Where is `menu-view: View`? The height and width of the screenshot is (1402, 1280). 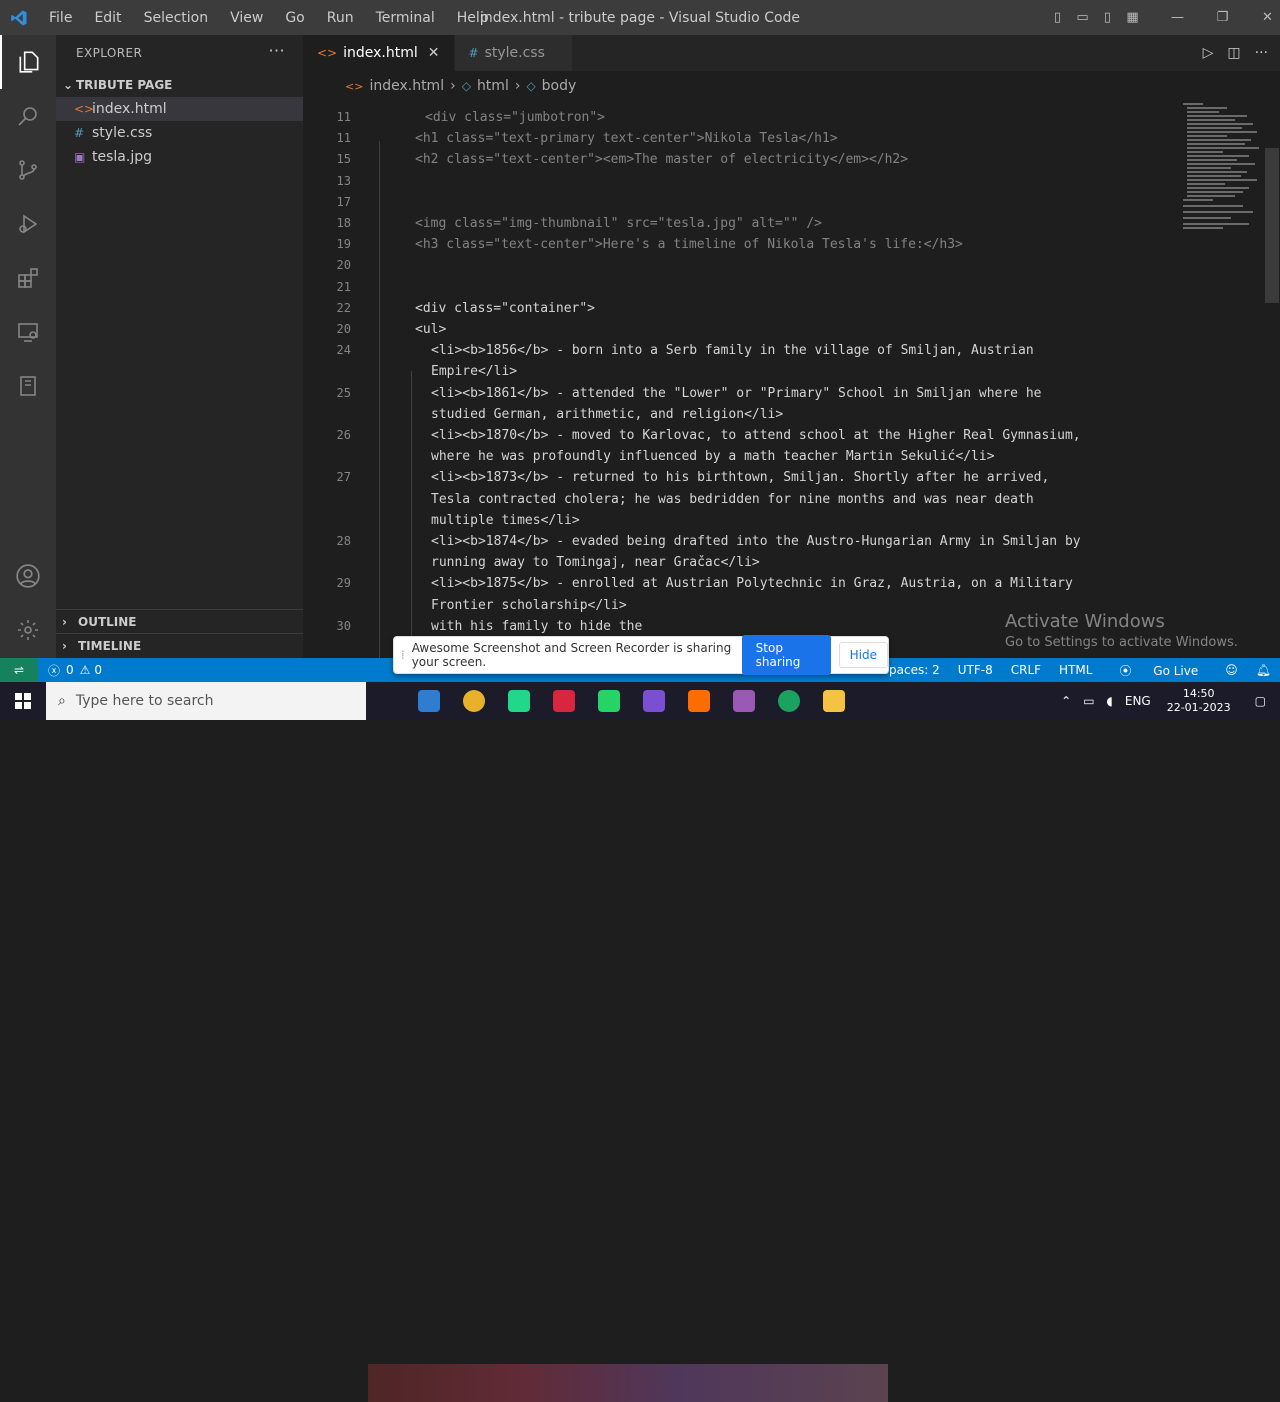
menu-view: View is located at coordinates (246, 18).